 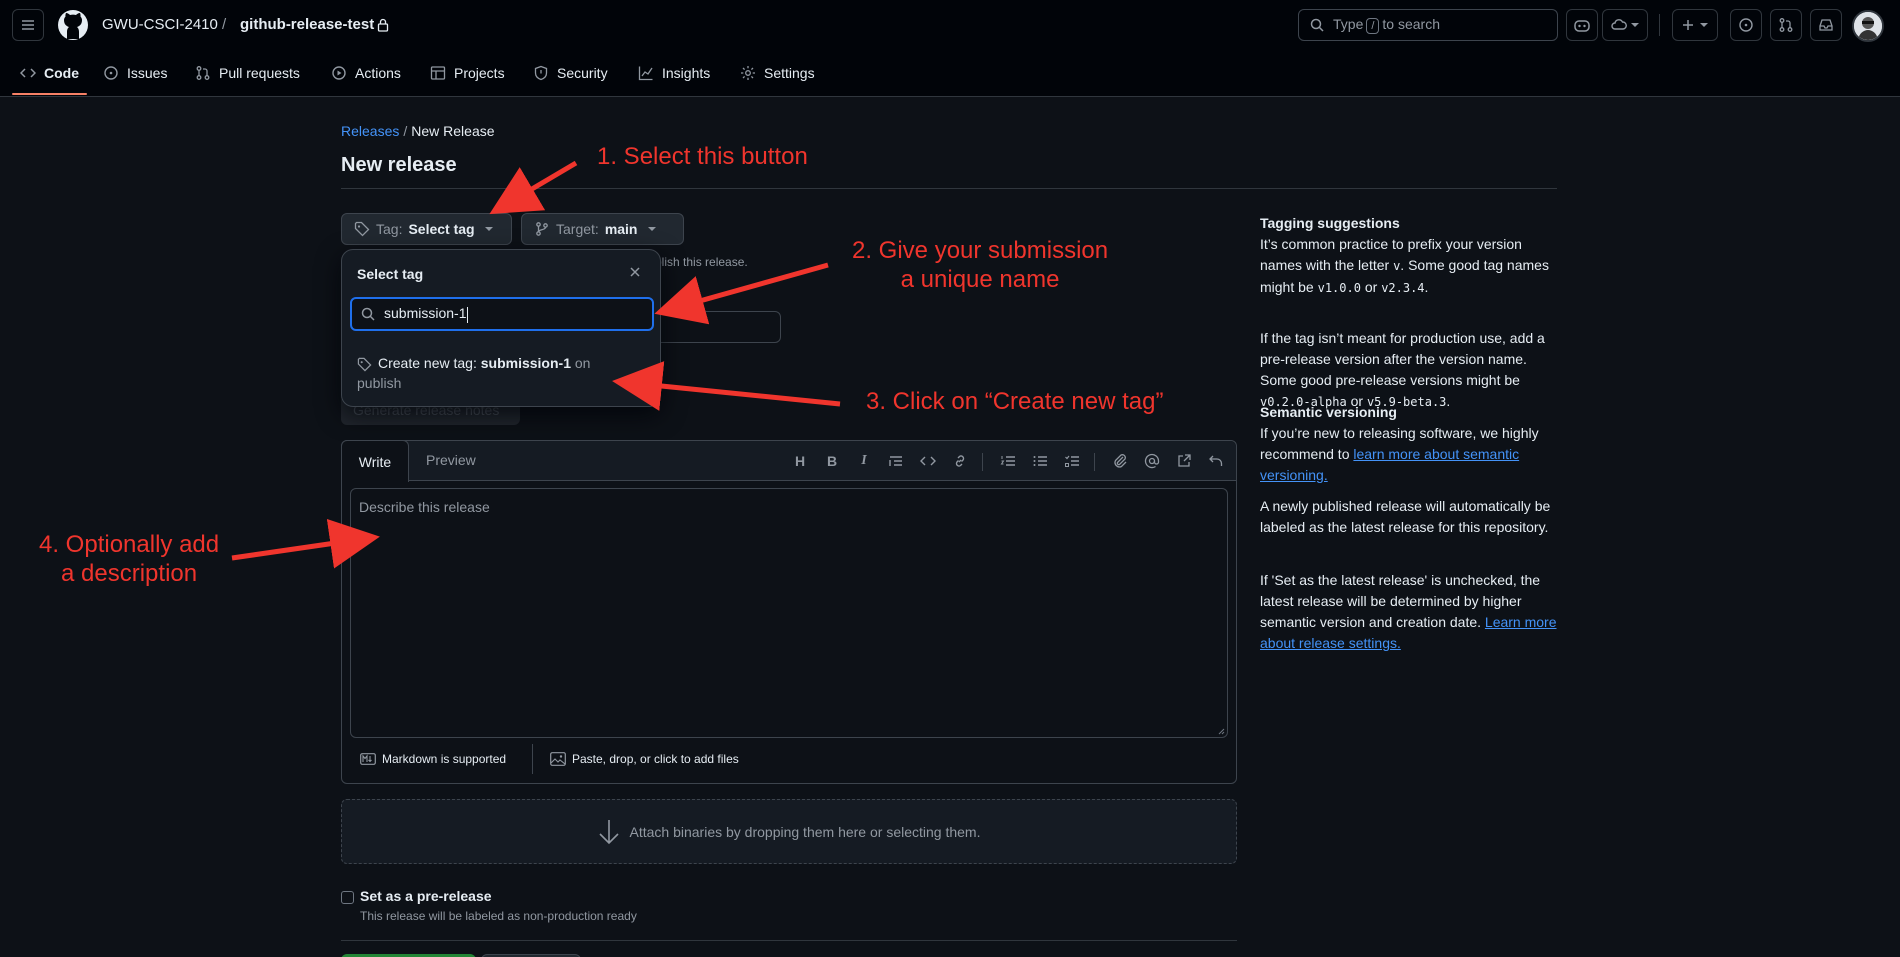 I want to click on annotation-arrows, so click(x=536, y=364).